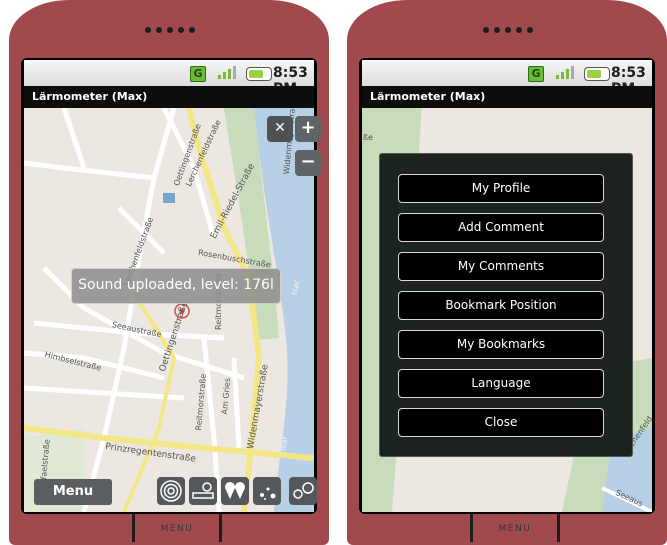 This screenshot has height=545, width=667. I want to click on map-pins-icon, so click(235, 491).